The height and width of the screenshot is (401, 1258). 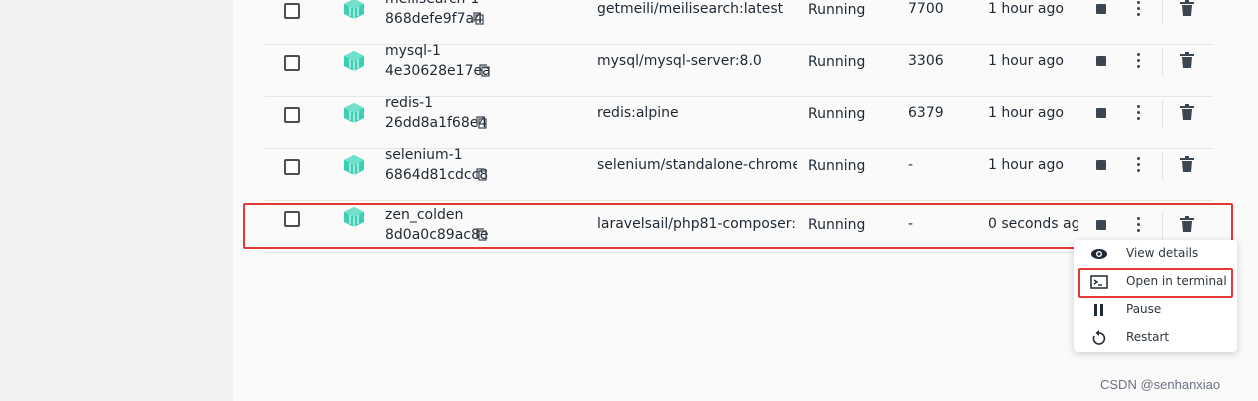 I want to click on menu-item-pause: Pause, so click(x=1155, y=310).